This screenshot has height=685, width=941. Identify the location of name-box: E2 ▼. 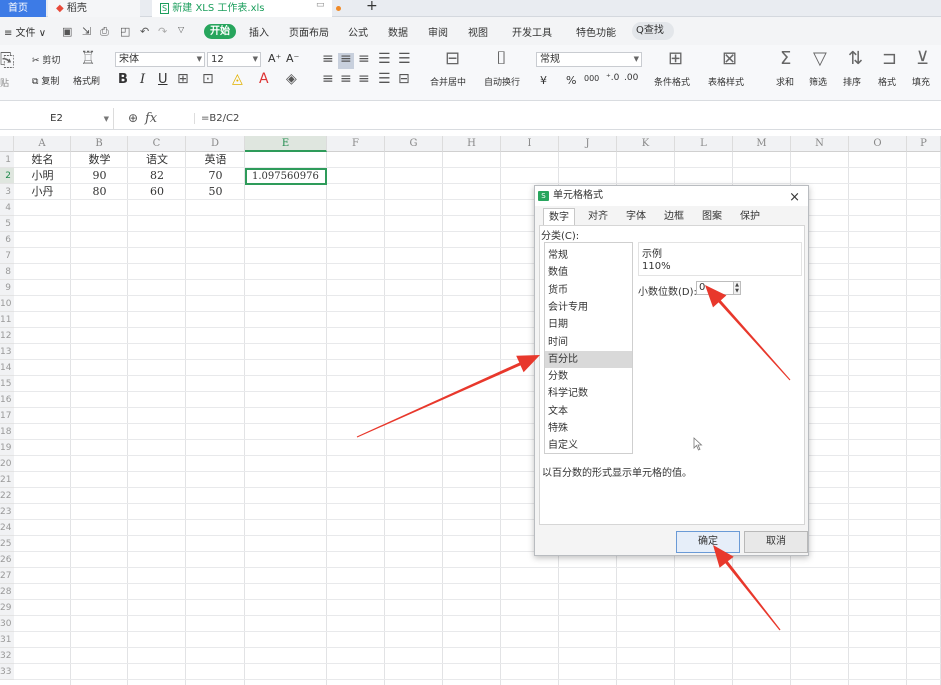
(57, 119).